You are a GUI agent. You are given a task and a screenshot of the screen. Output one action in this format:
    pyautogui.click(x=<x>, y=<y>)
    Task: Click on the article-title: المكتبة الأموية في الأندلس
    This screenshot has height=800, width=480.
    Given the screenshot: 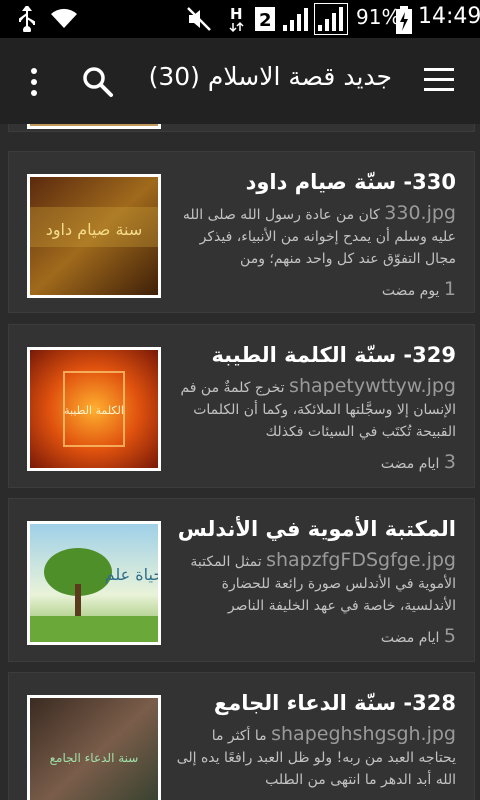 What is the action you would take?
    pyautogui.click(x=316, y=529)
    